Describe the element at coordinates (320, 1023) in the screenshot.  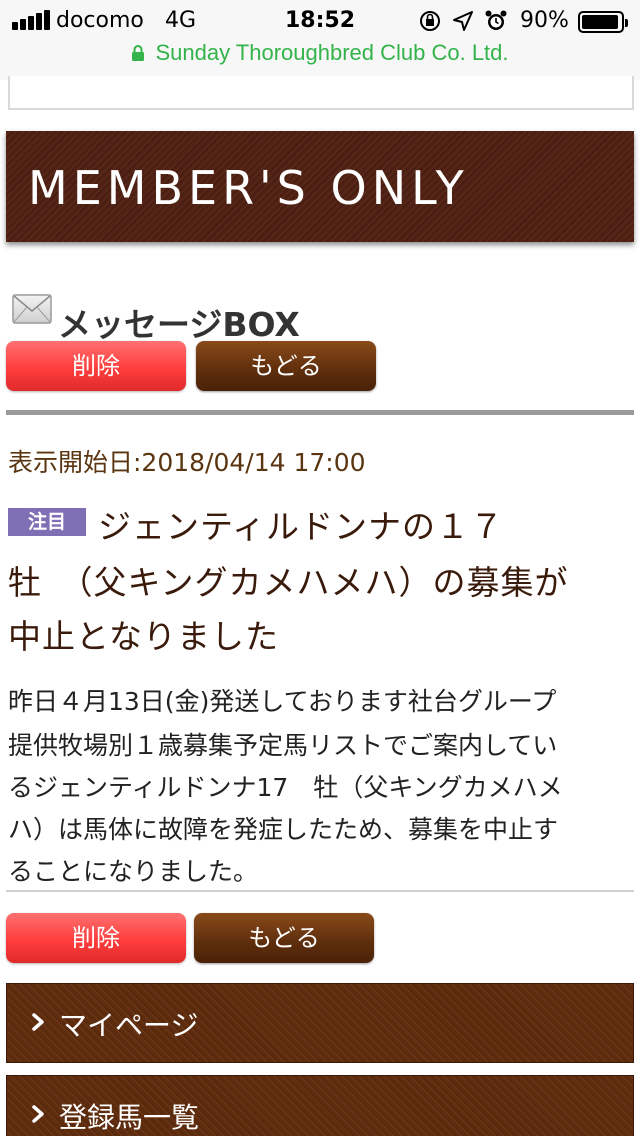
I see `nav-item-mypage: マイページ` at that location.